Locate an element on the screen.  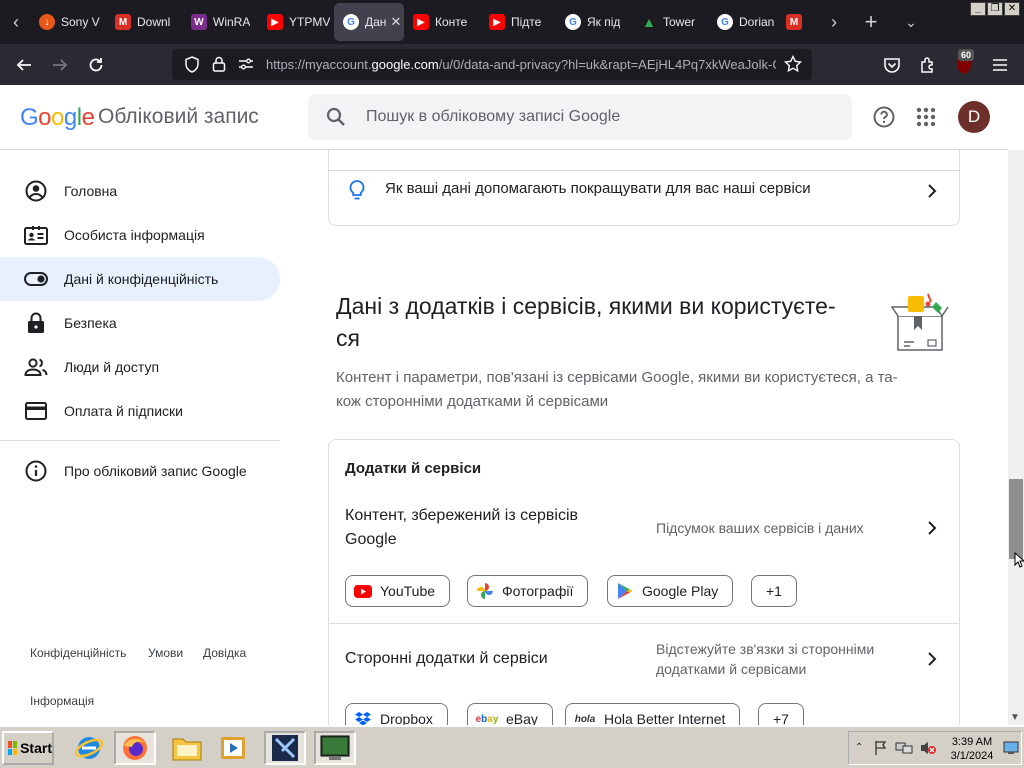
account-title: Обліковий запис is located at coordinates (178, 117).